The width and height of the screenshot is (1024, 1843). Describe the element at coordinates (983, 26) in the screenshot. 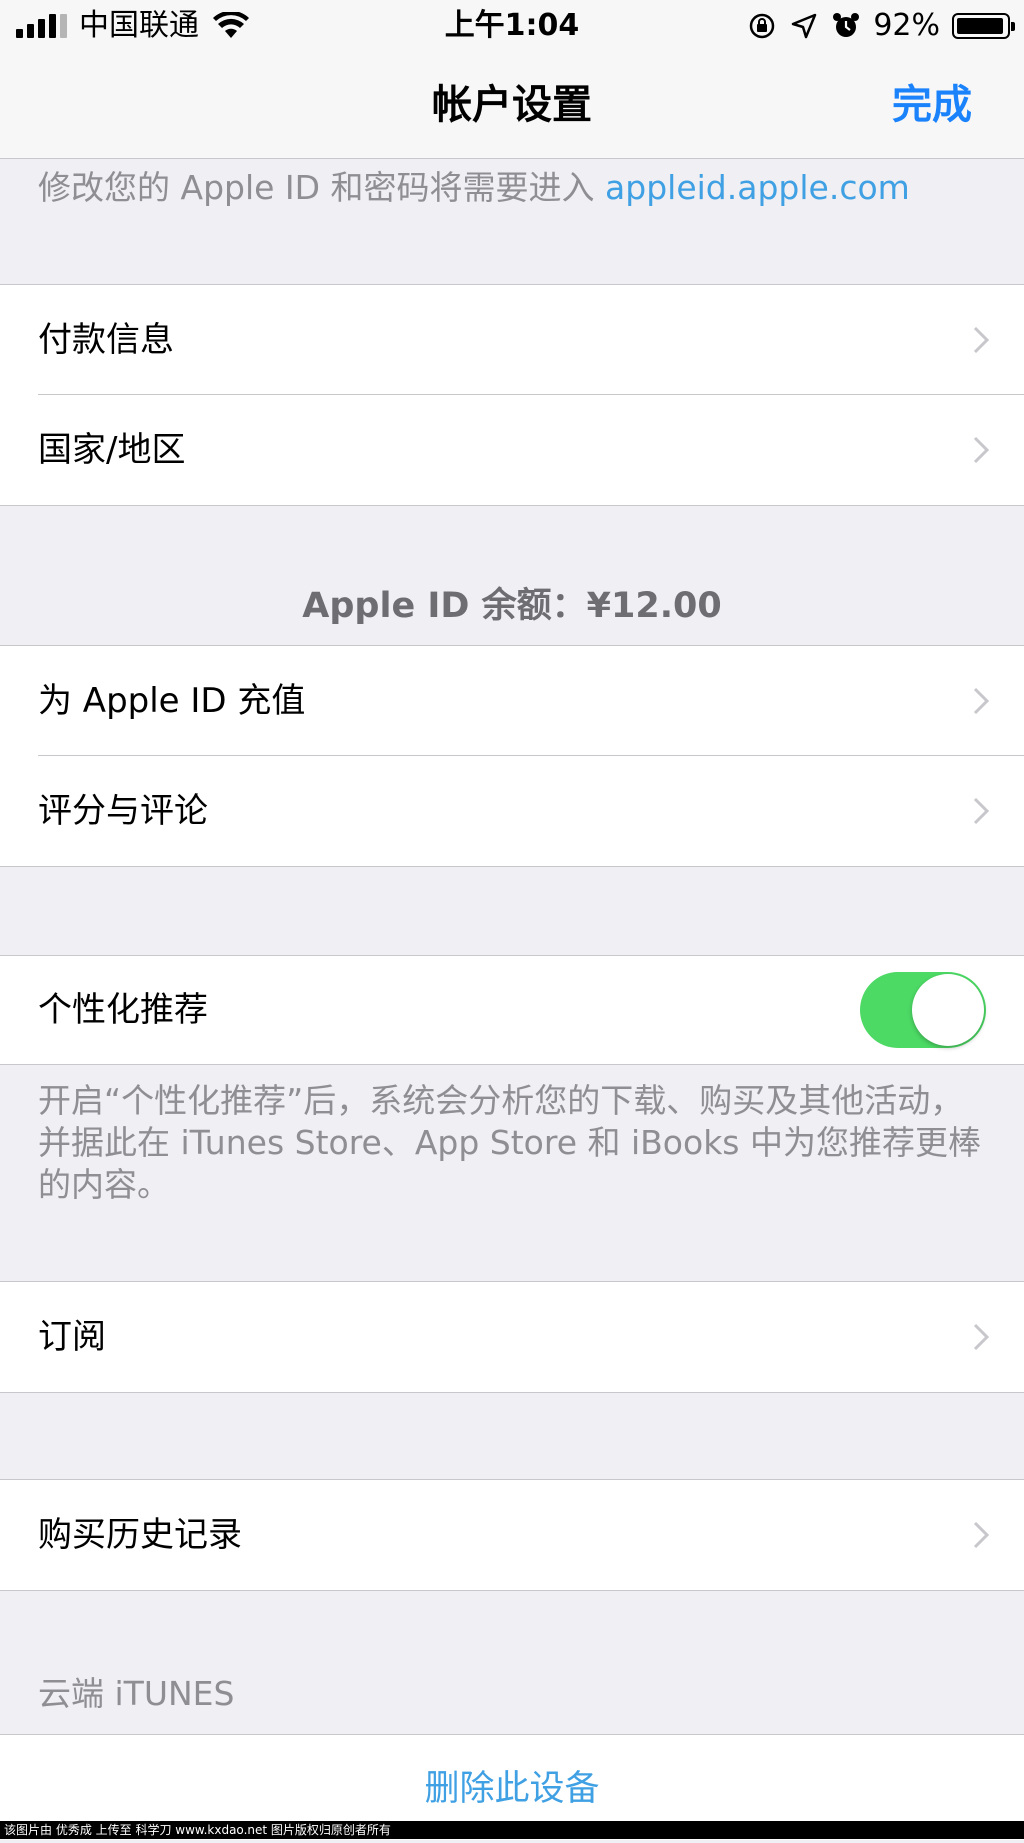

I see `battery-icon` at that location.